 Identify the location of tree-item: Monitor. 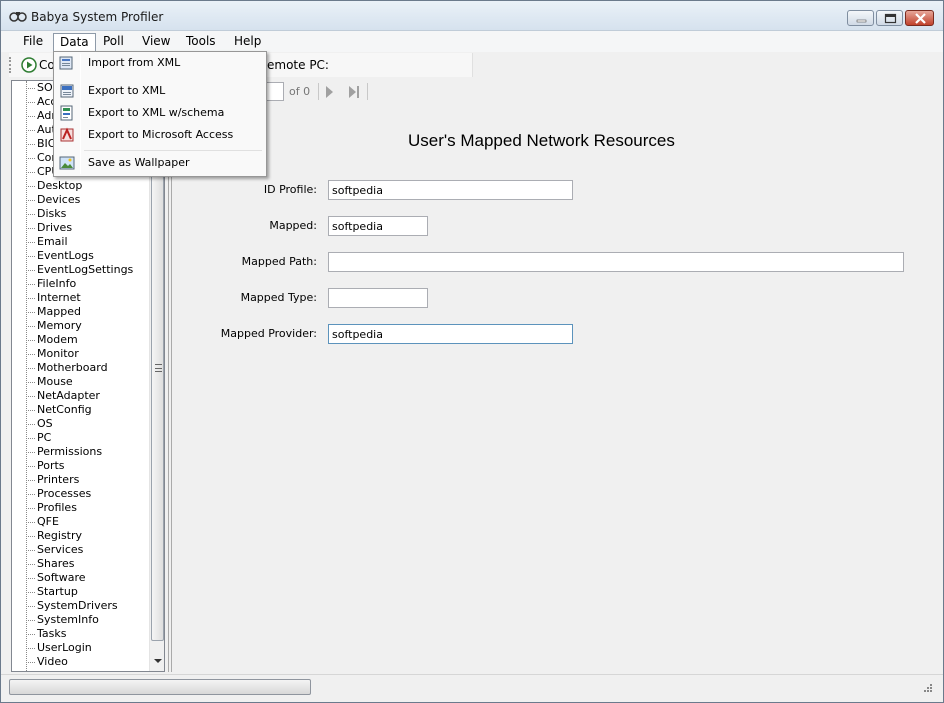
(80, 354).